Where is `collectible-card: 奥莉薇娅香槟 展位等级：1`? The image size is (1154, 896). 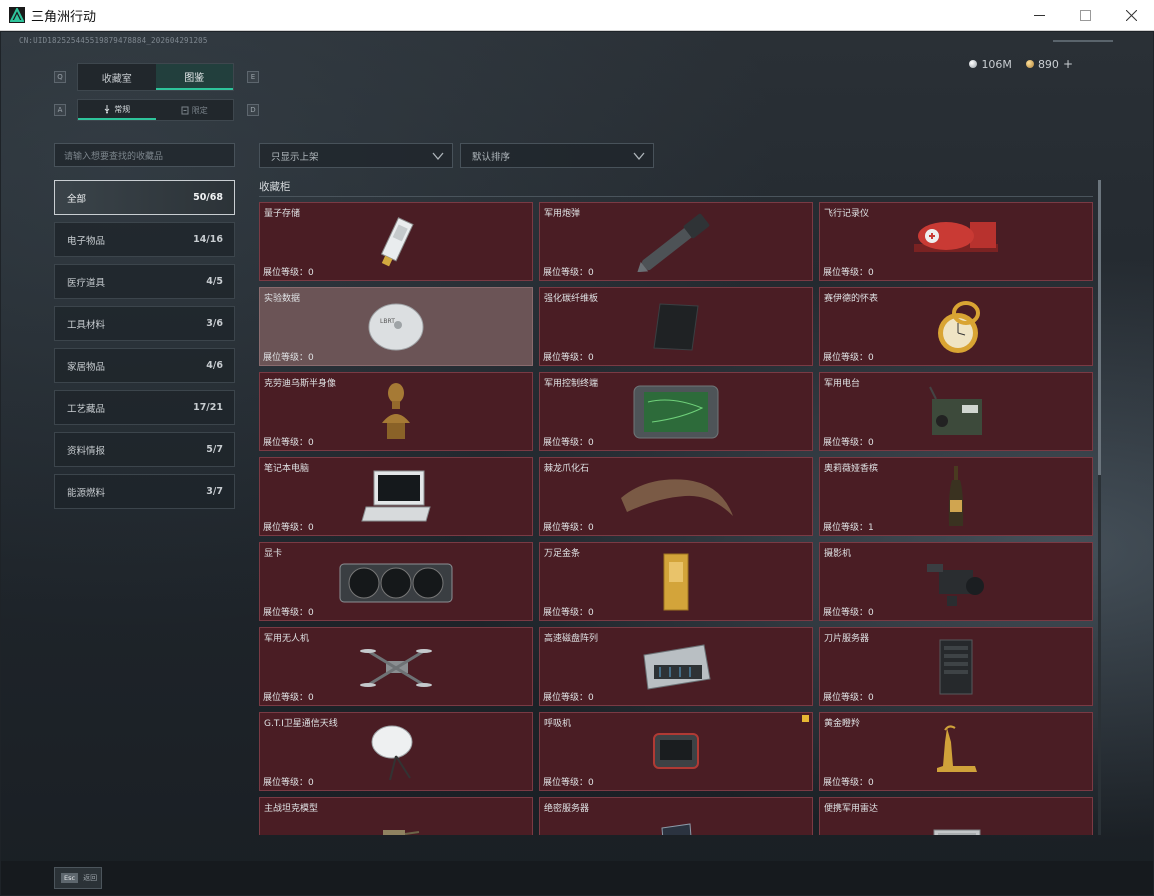 collectible-card: 奥莉薇娅香槟 展位等级：1 is located at coordinates (956, 496).